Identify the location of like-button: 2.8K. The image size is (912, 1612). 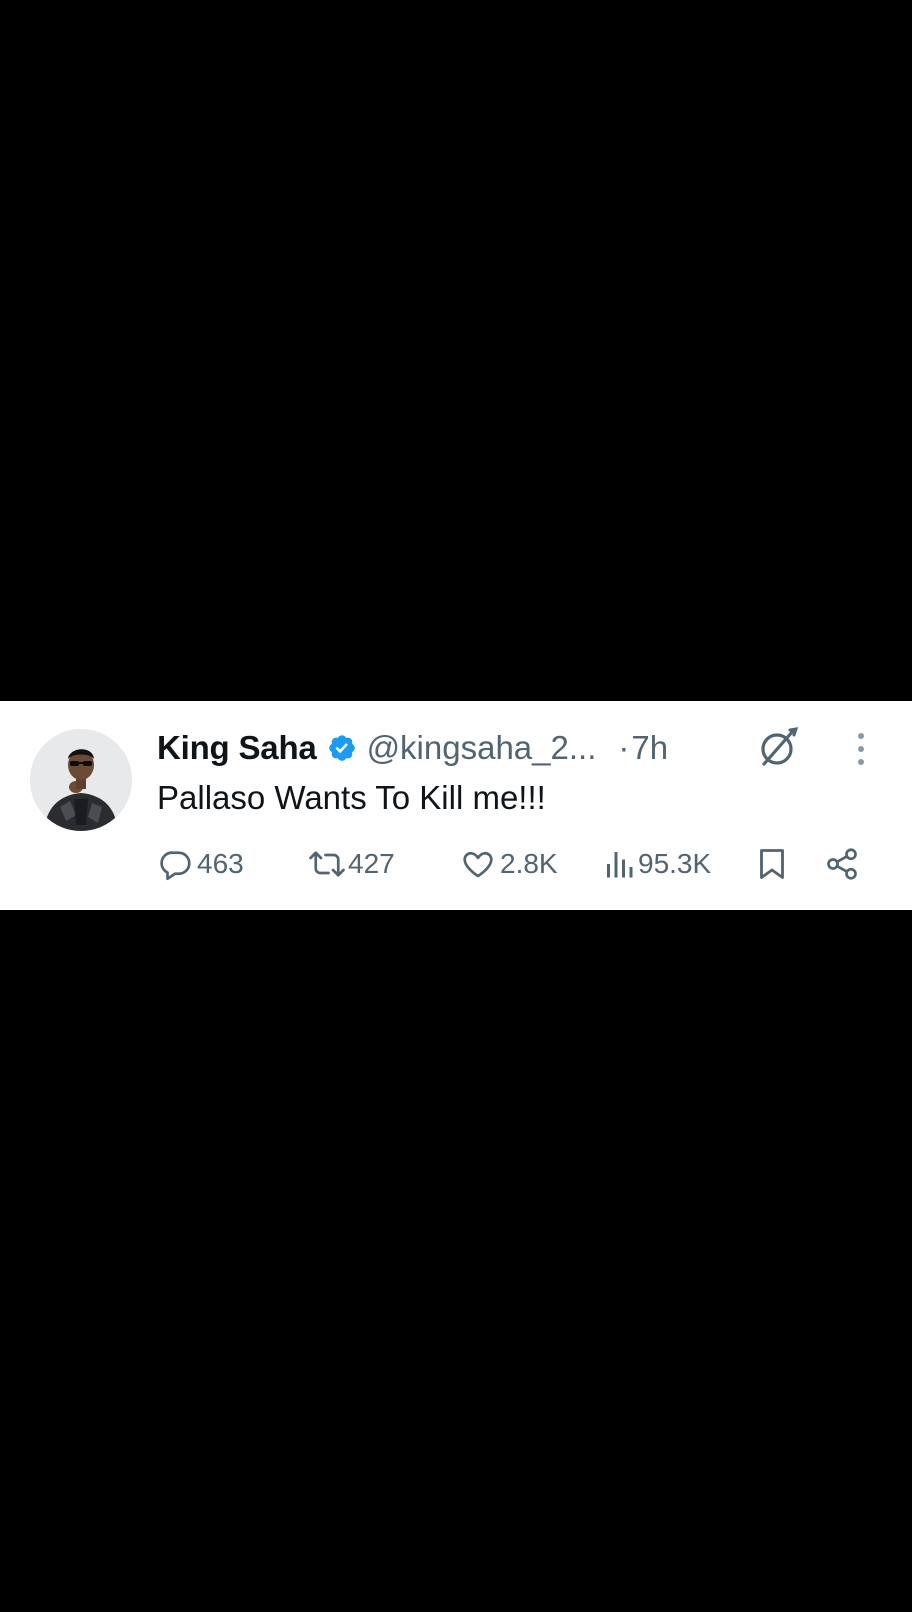
(509, 864).